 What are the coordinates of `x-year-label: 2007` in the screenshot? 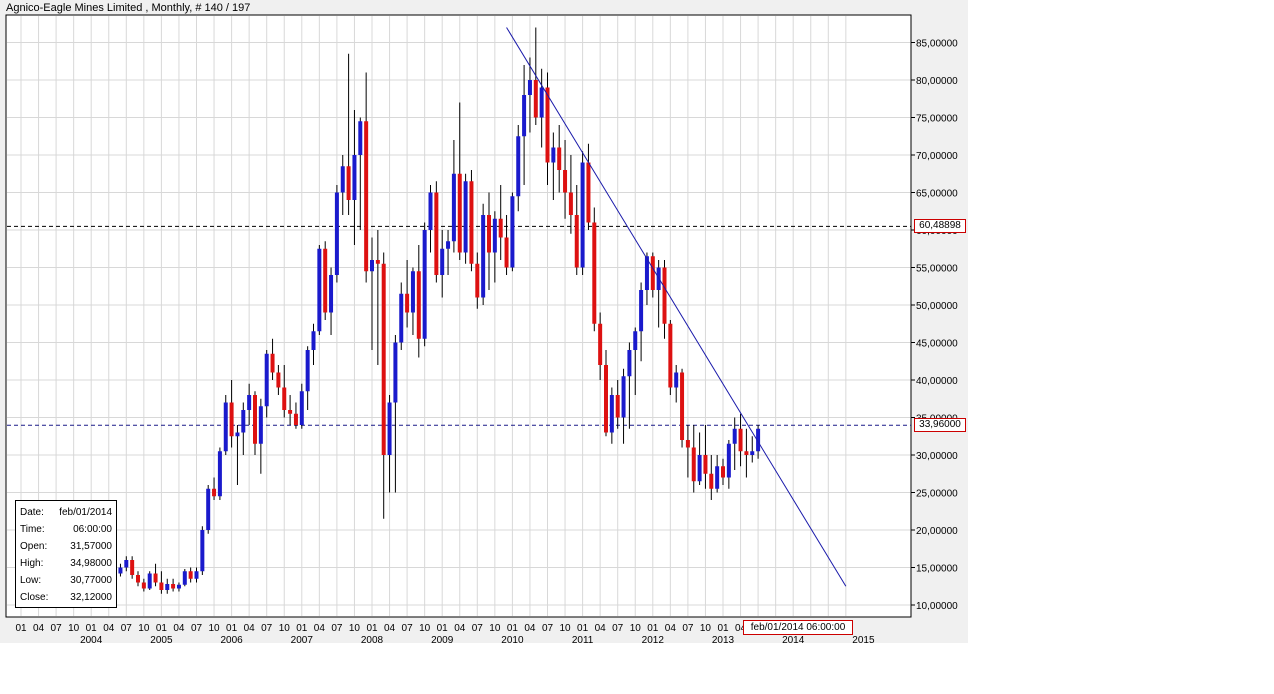 It's located at (302, 639).